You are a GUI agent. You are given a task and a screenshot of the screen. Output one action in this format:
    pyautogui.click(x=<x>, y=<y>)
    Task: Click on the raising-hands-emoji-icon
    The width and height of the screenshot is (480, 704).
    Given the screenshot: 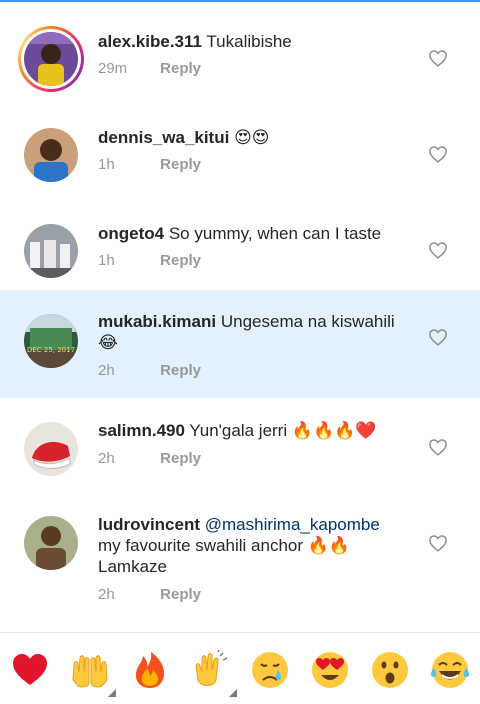 What is the action you would take?
    pyautogui.click(x=90, y=670)
    